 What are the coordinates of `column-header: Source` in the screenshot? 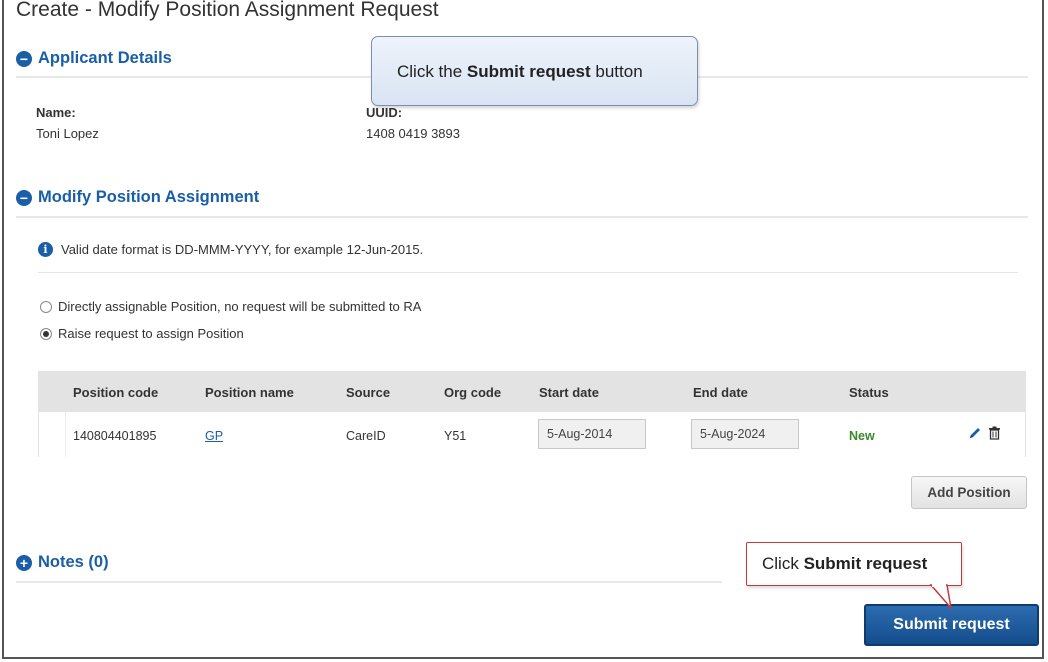 It's located at (368, 392).